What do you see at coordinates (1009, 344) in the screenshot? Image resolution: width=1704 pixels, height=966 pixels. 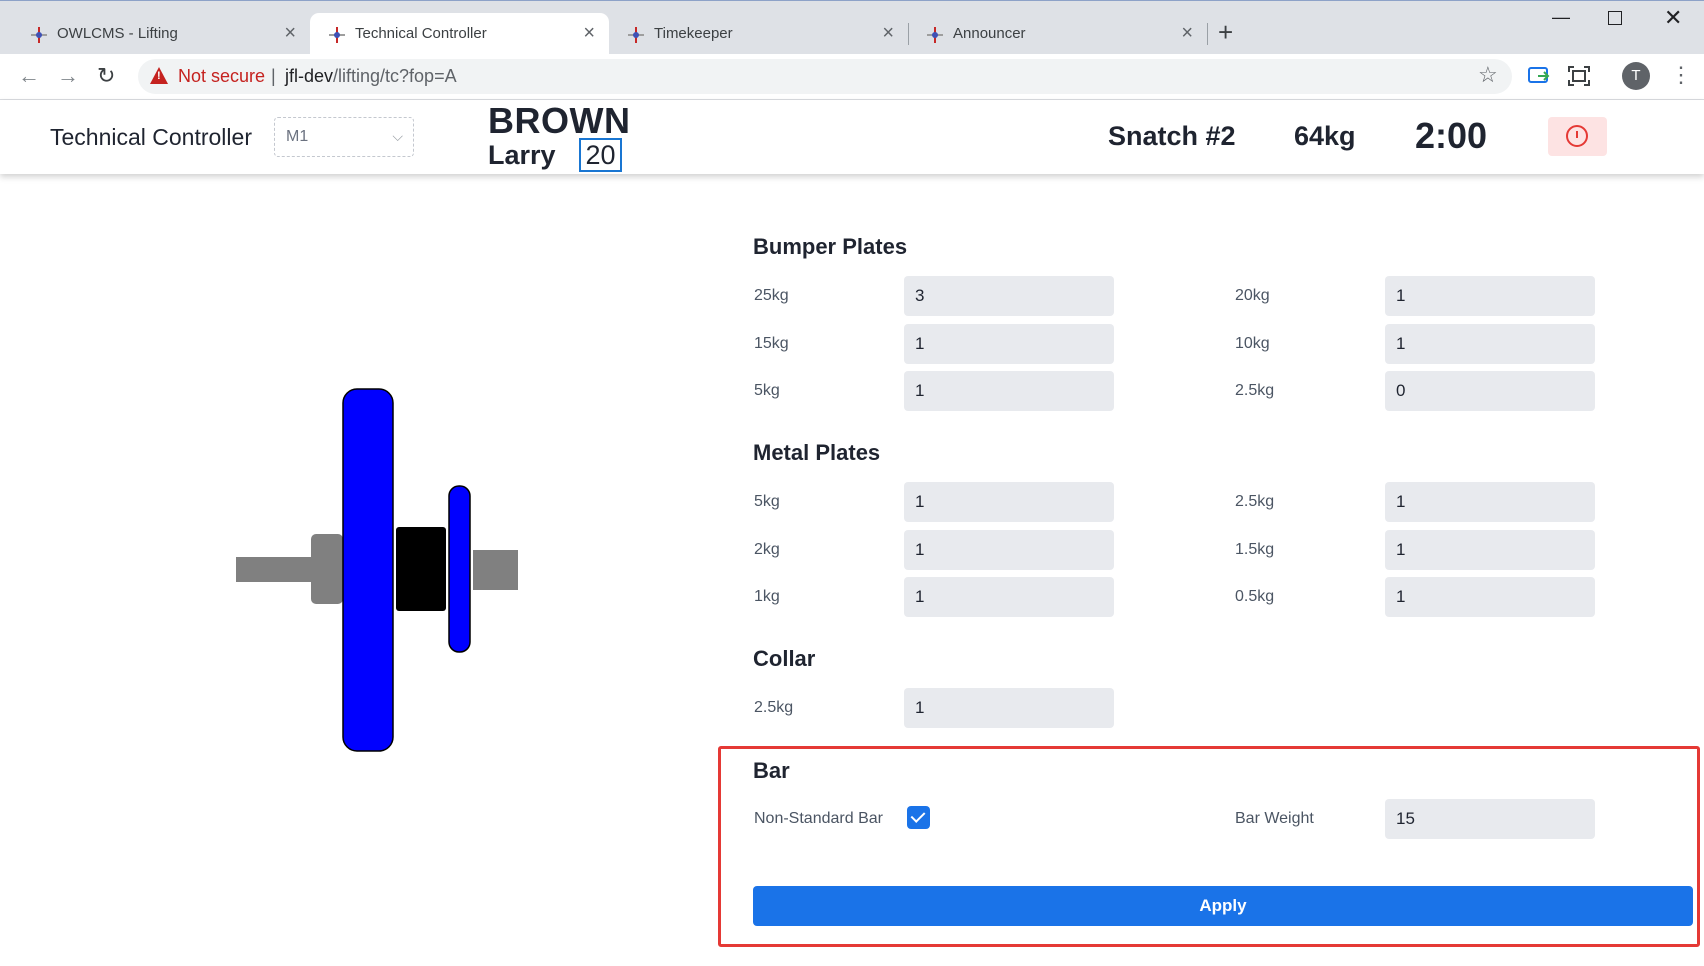 I see `bumper-15kg-input: 1` at bounding box center [1009, 344].